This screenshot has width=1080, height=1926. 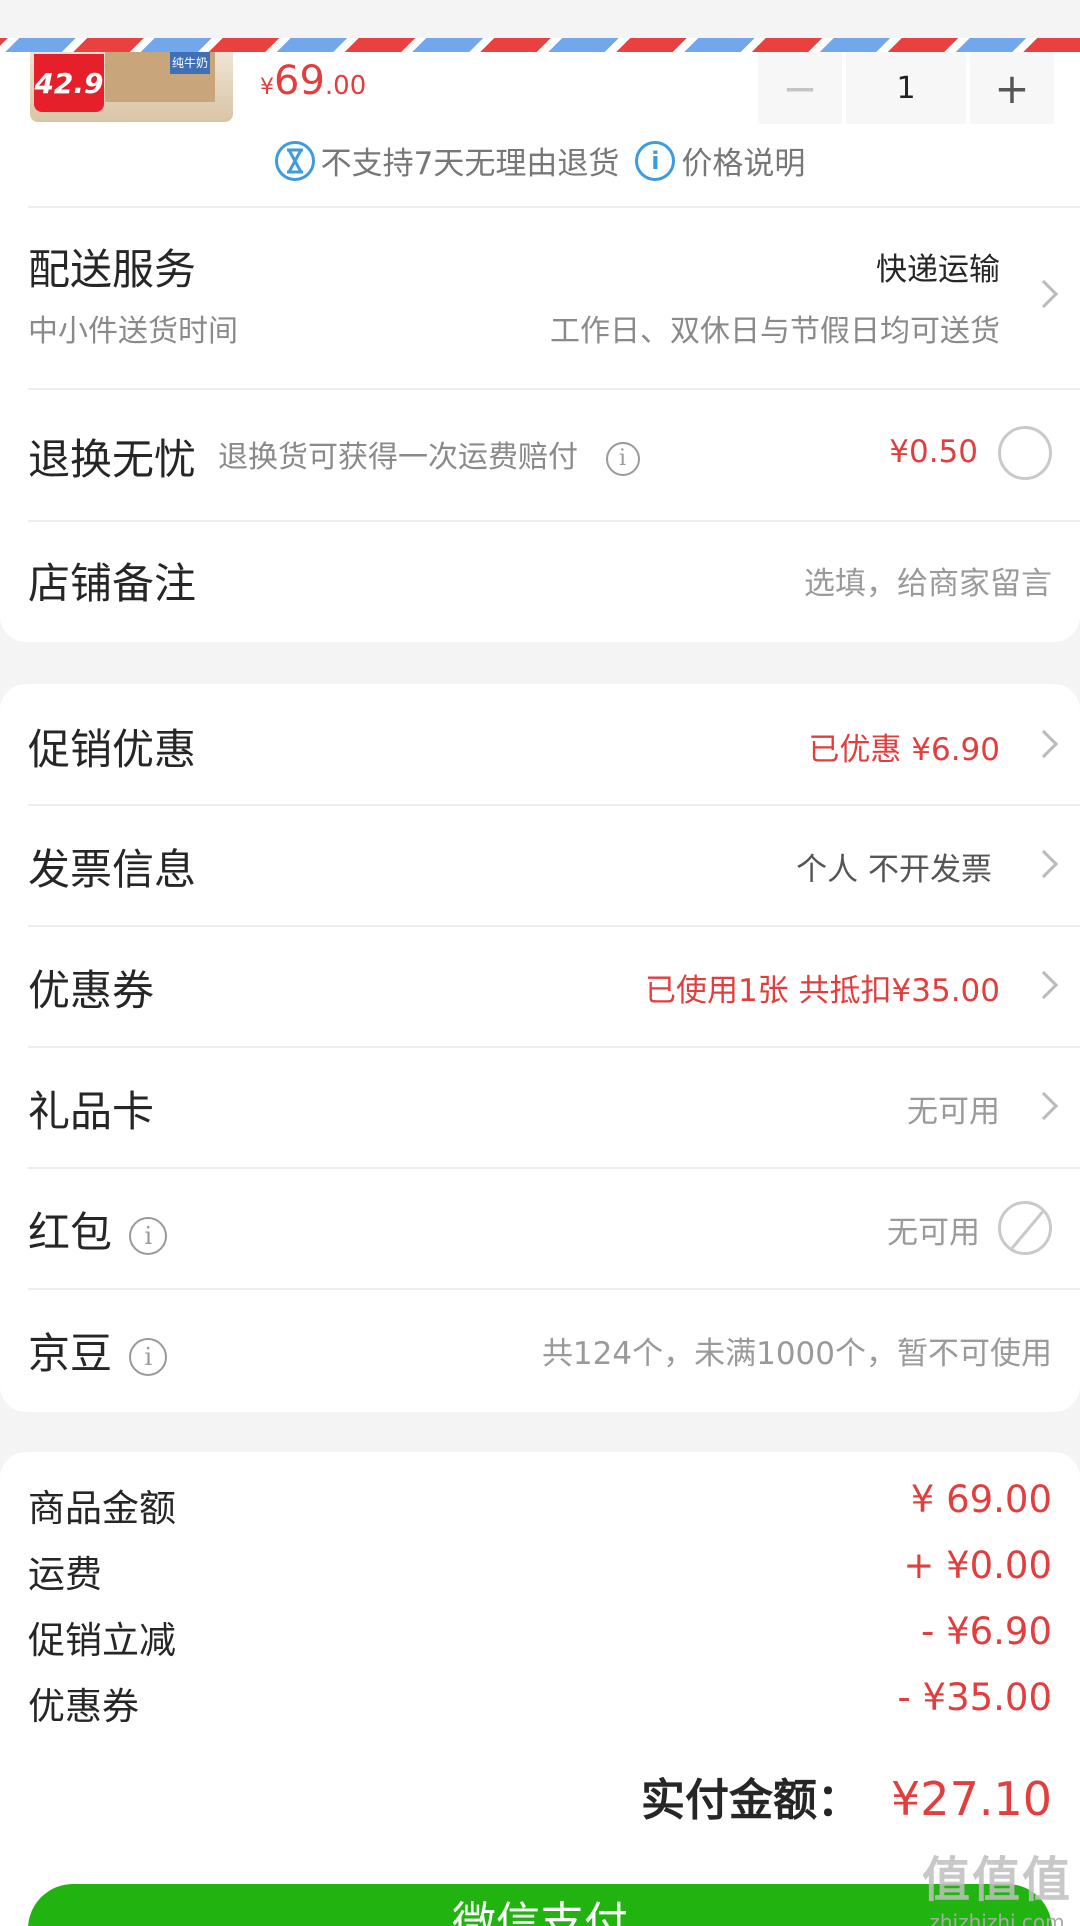 I want to click on promotion-label: 促销优惠, so click(x=112, y=749).